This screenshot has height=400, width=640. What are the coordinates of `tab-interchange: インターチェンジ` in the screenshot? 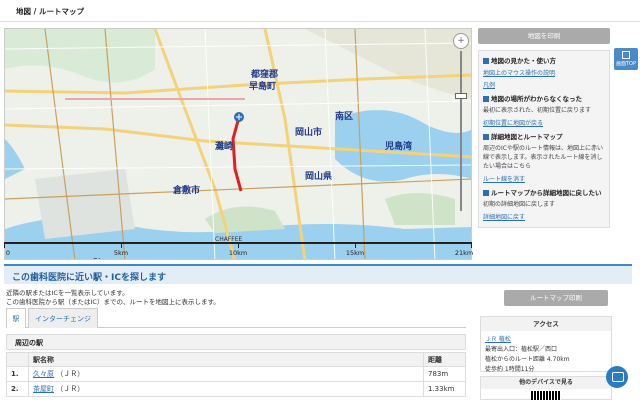 It's located at (63, 318).